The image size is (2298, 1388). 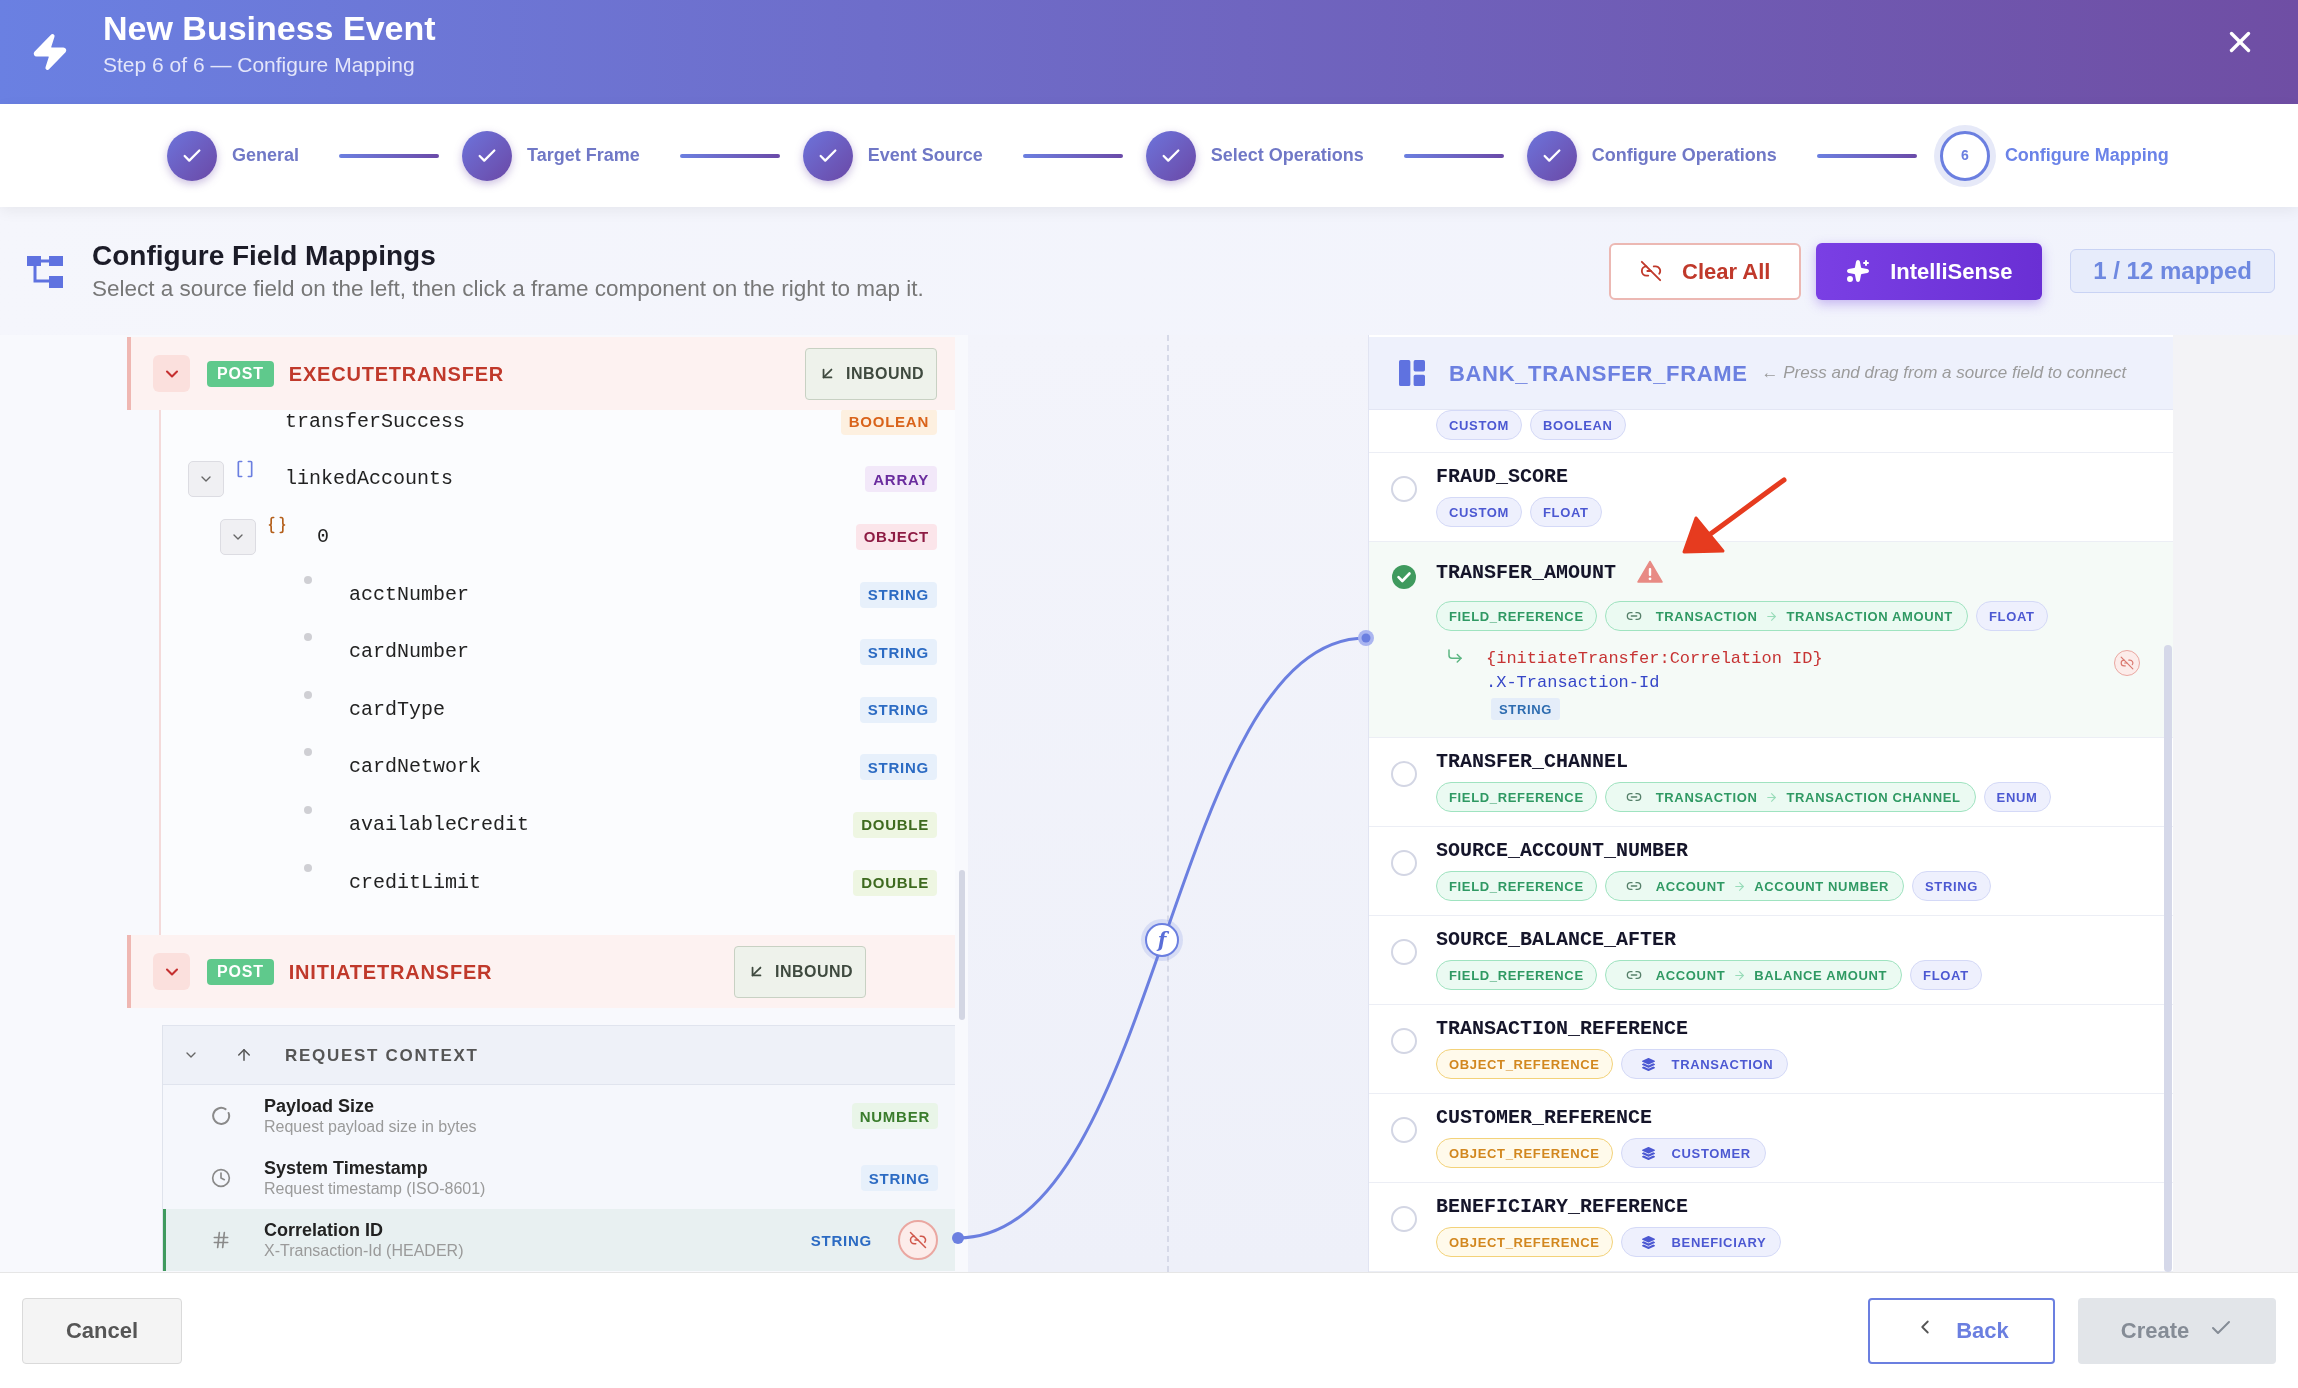 What do you see at coordinates (375, 1189) in the screenshot?
I see `field-description: Request timestamp (ISO-8601)` at bounding box center [375, 1189].